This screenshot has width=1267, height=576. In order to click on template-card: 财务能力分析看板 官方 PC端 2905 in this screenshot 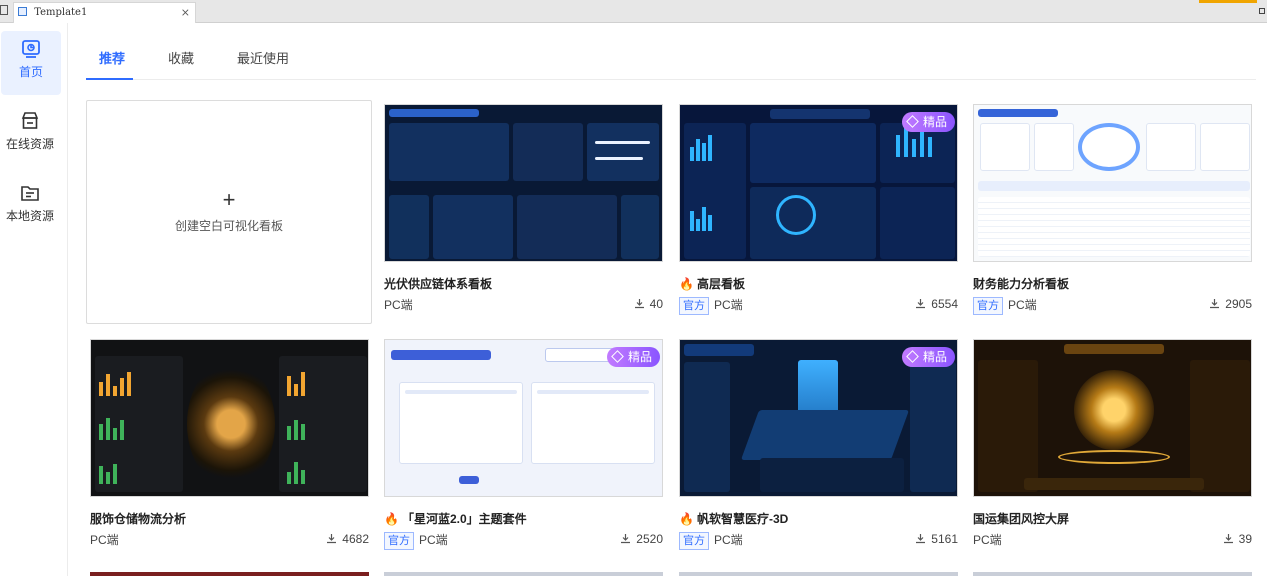, I will do `click(1113, 209)`.